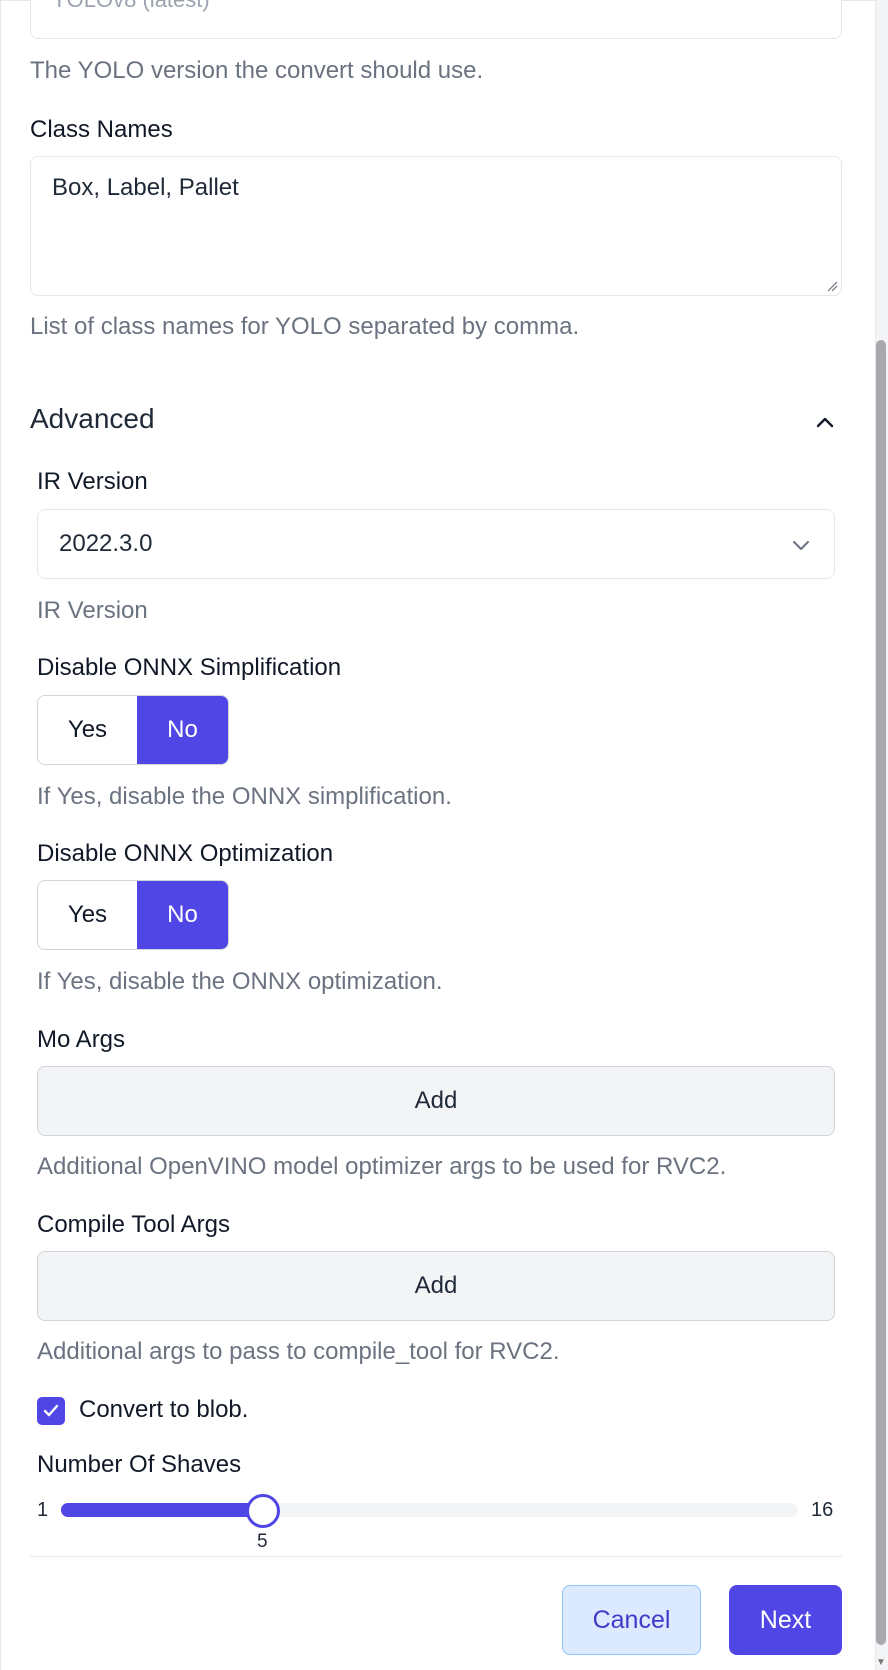 This screenshot has width=888, height=1670. What do you see at coordinates (92, 610) in the screenshot?
I see `ir-version-help: IR Version` at bounding box center [92, 610].